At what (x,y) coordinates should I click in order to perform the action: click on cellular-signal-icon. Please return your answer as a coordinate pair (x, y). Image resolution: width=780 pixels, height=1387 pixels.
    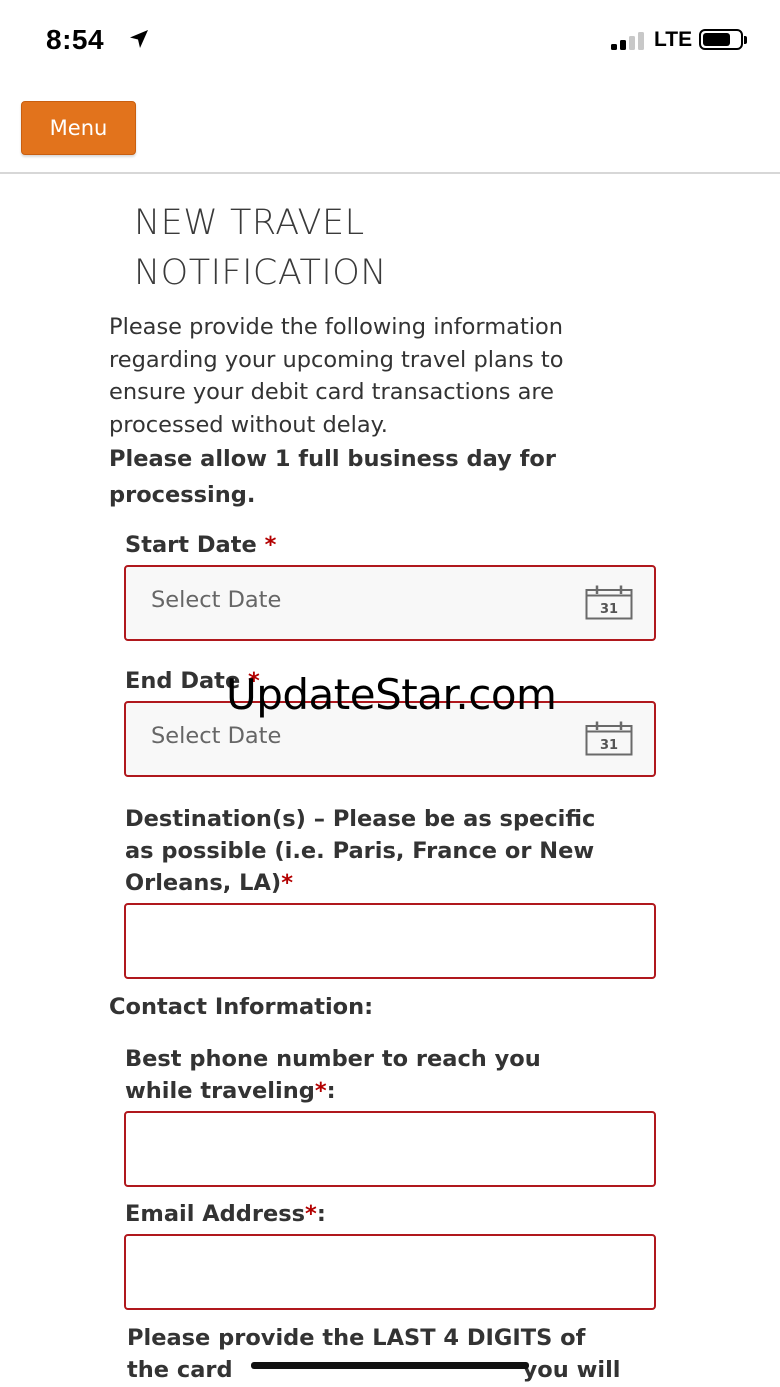
    Looking at the image, I should click on (630, 40).